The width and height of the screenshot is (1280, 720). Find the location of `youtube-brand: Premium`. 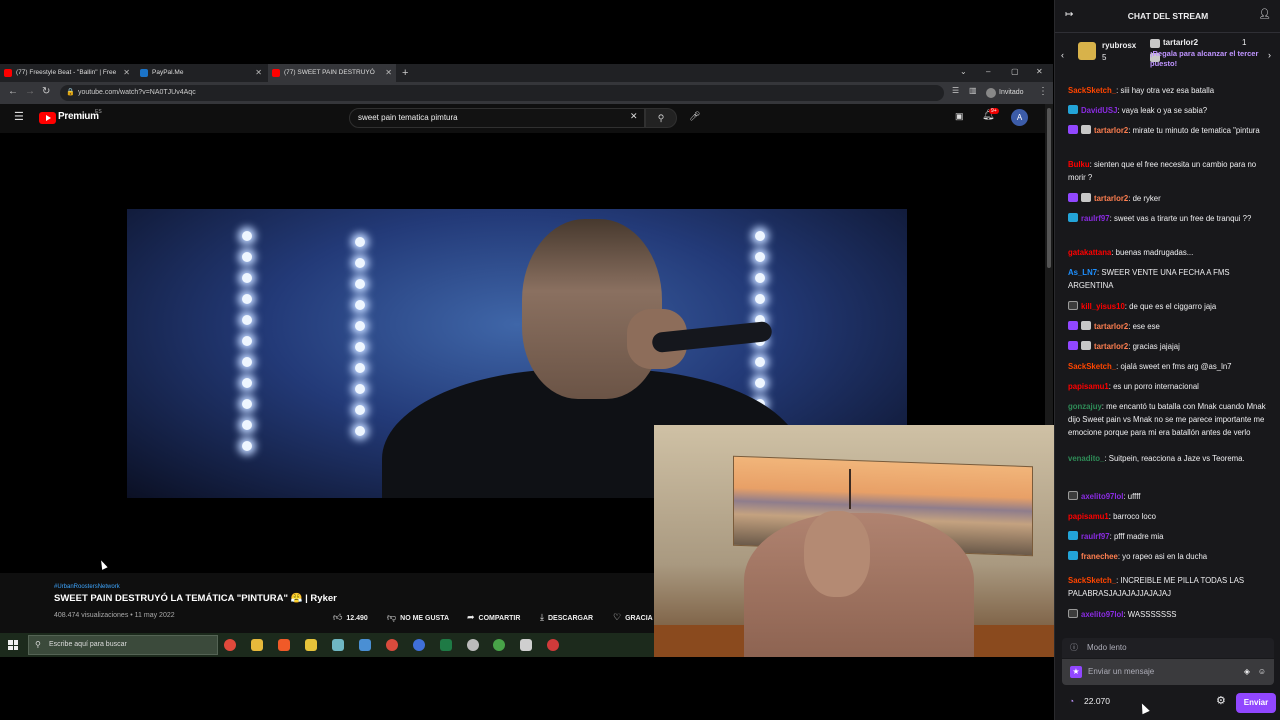

youtube-brand: Premium is located at coordinates (78, 116).